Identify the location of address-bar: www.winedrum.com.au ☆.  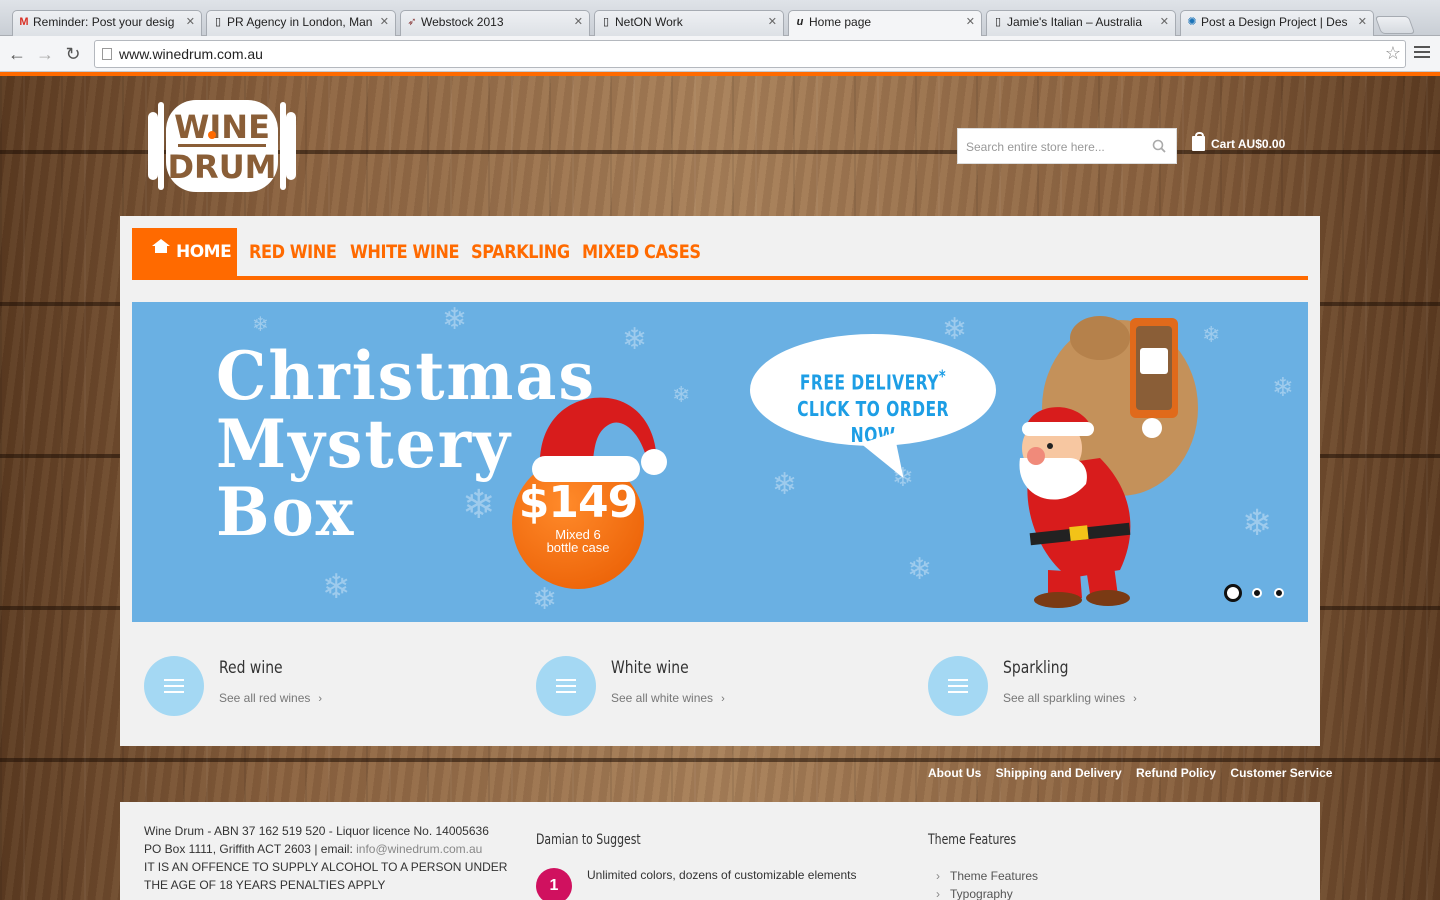
(750, 54).